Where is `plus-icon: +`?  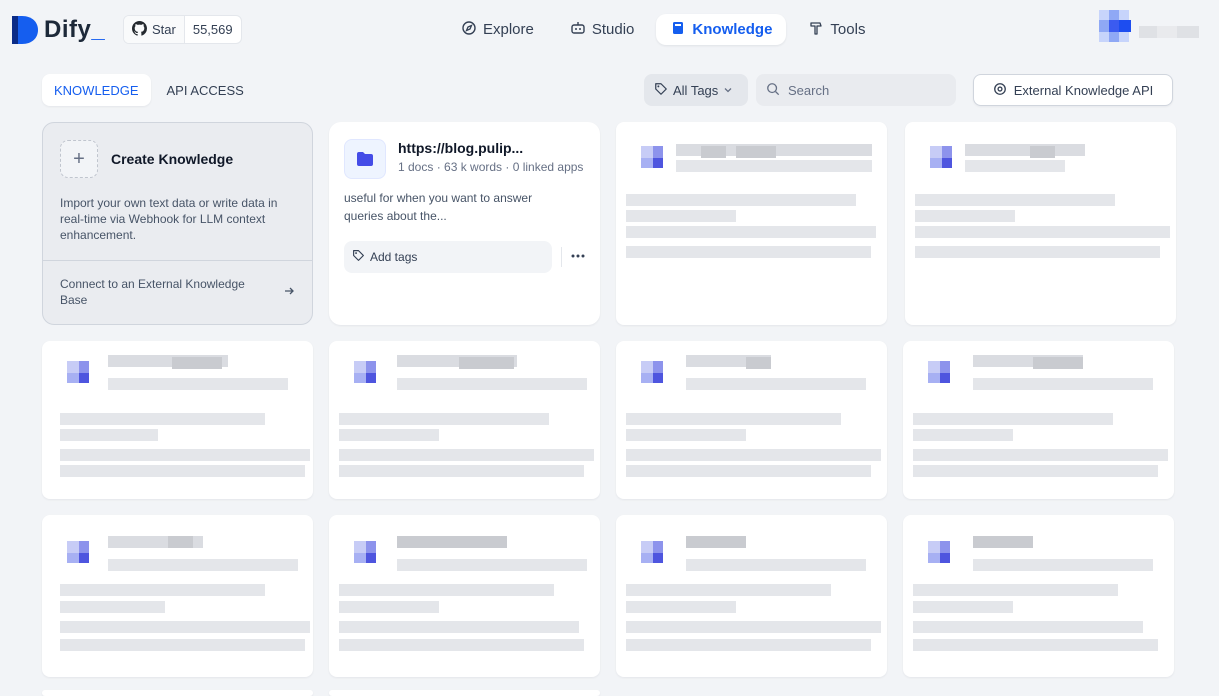 plus-icon: + is located at coordinates (79, 159).